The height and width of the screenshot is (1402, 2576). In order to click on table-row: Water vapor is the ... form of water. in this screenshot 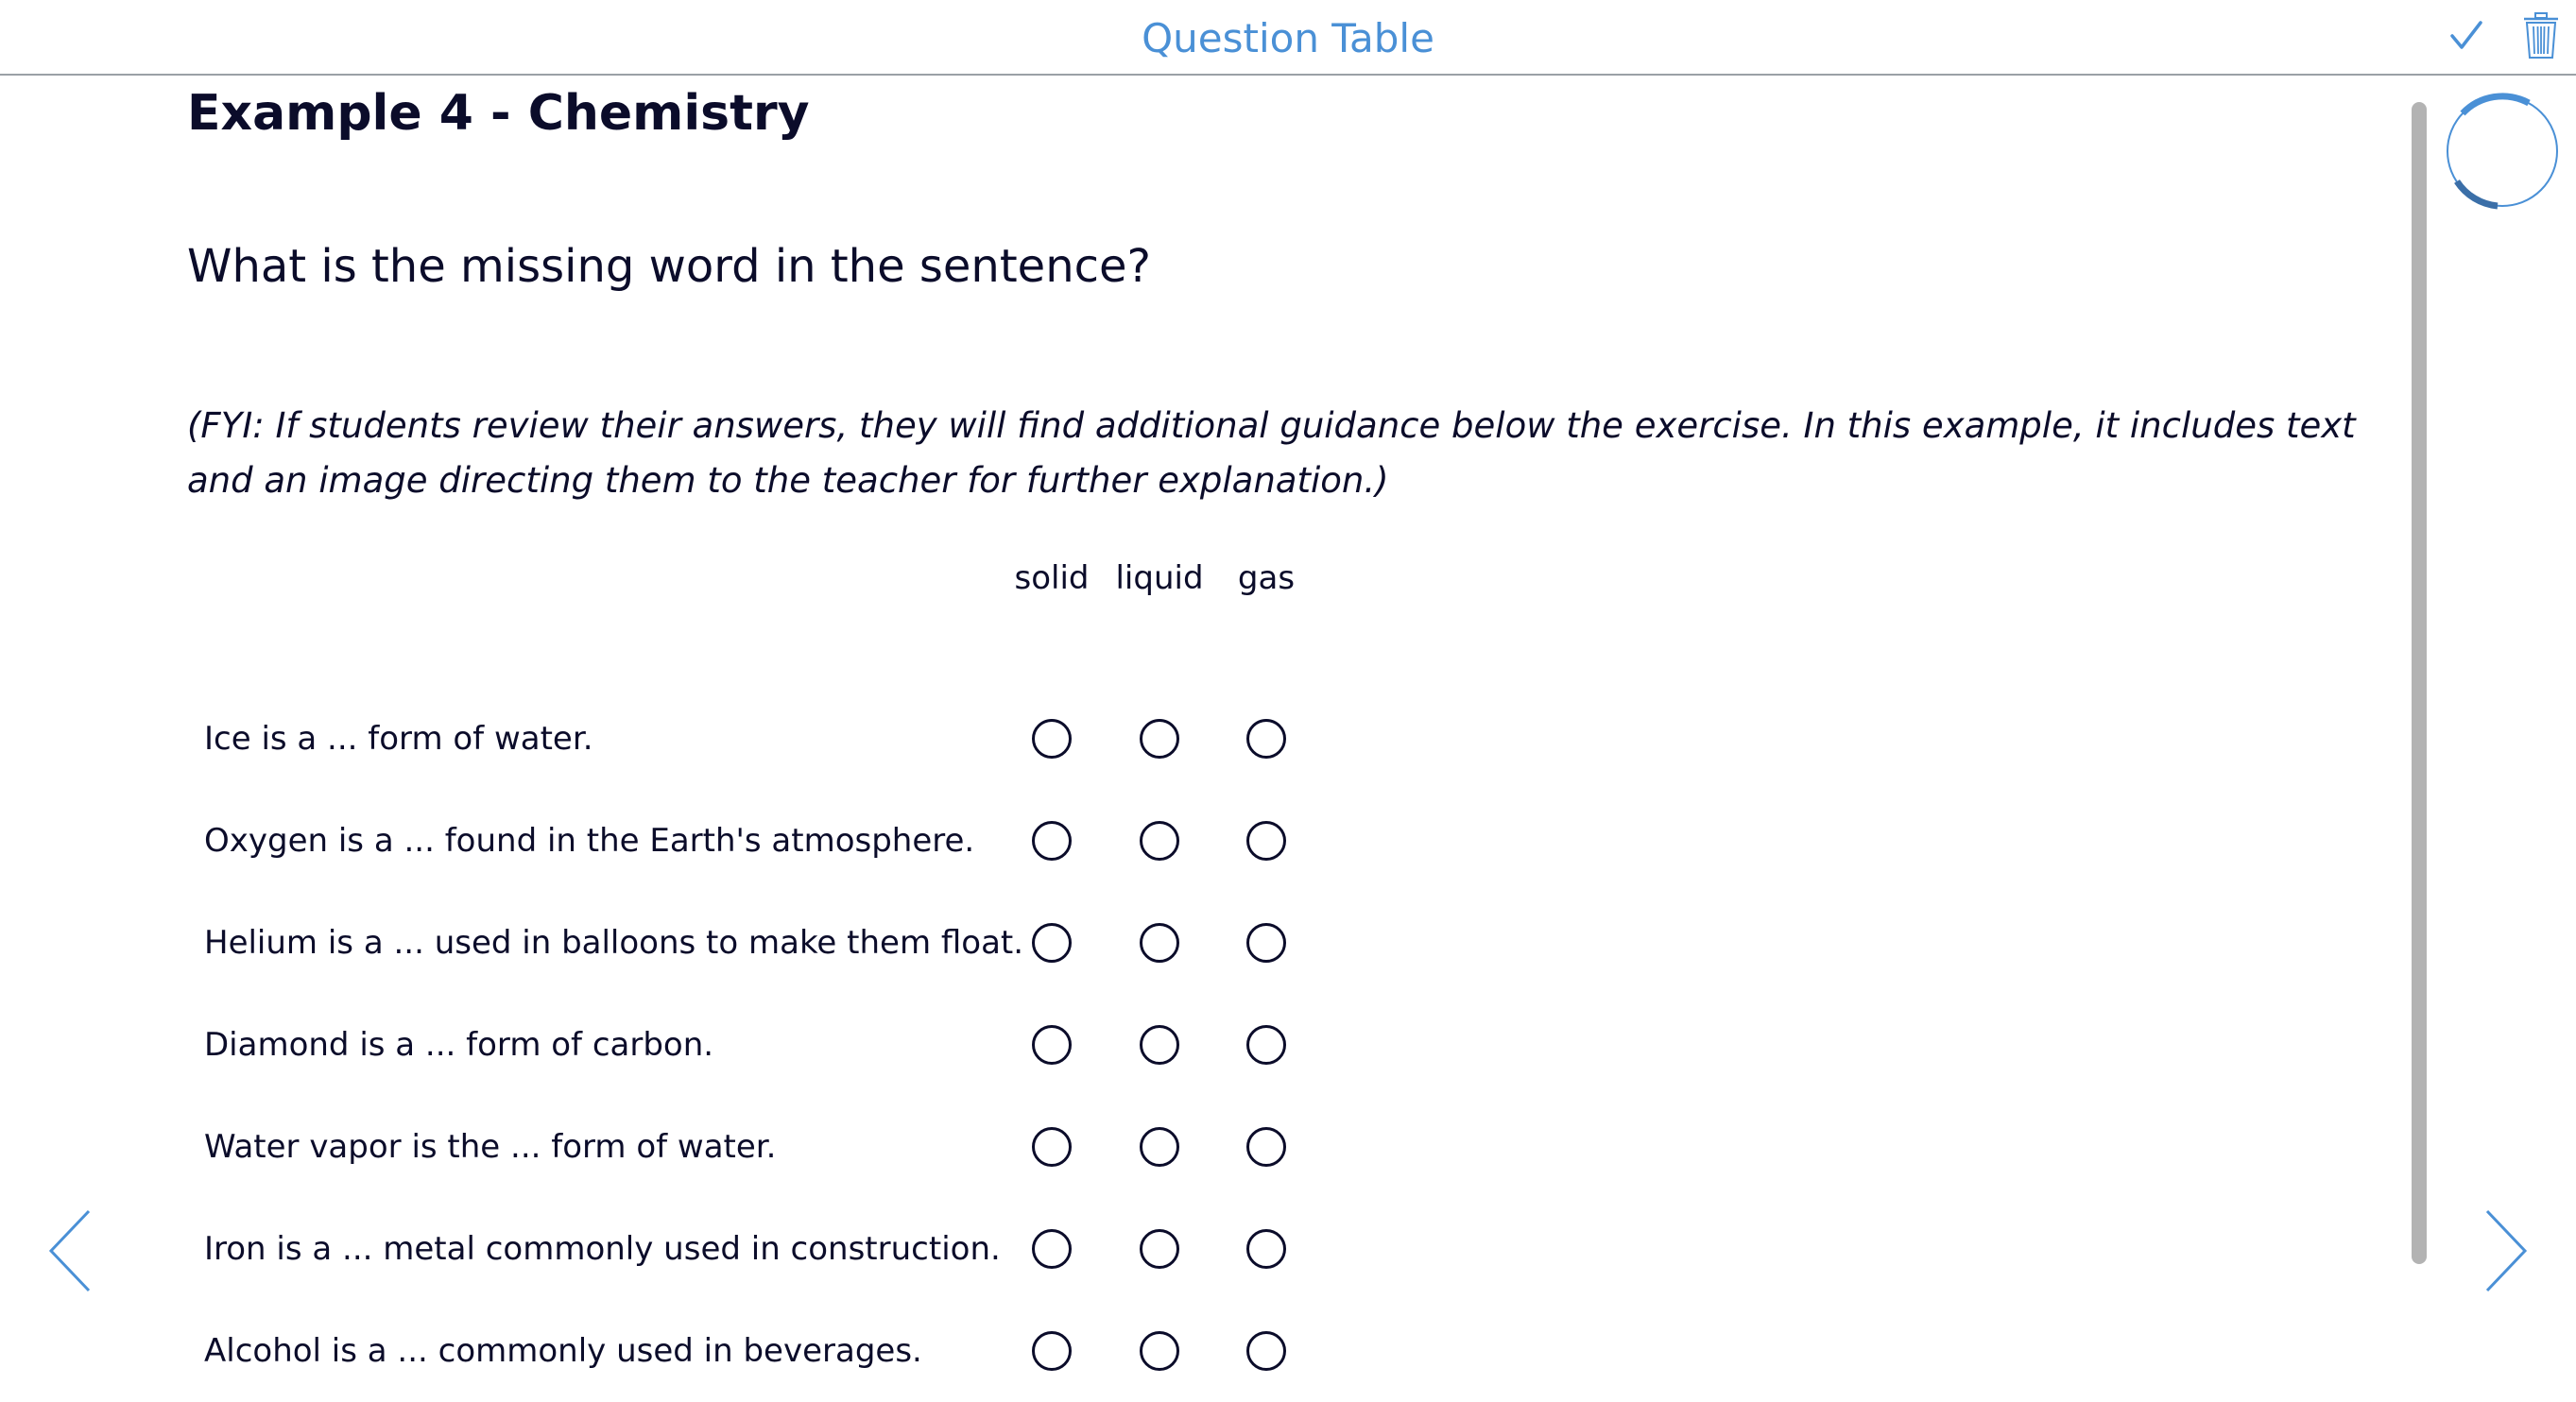, I will do `click(801, 1147)`.